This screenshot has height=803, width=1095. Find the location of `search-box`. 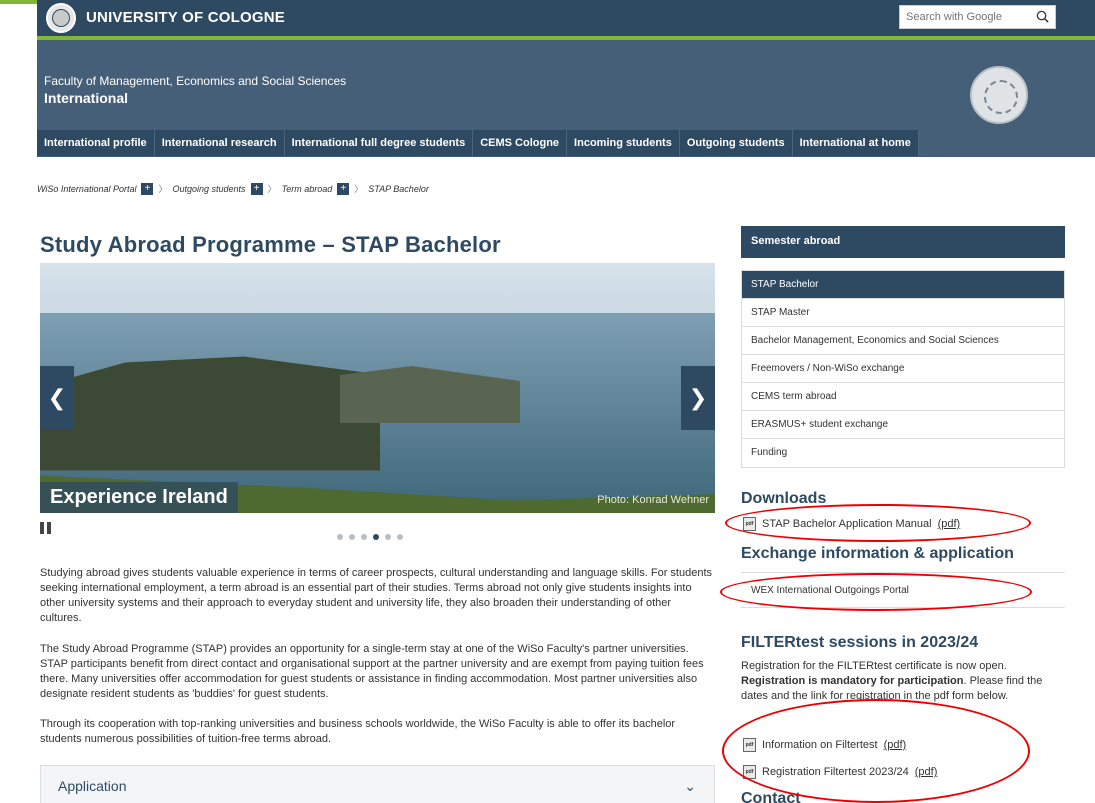

search-box is located at coordinates (977, 17).